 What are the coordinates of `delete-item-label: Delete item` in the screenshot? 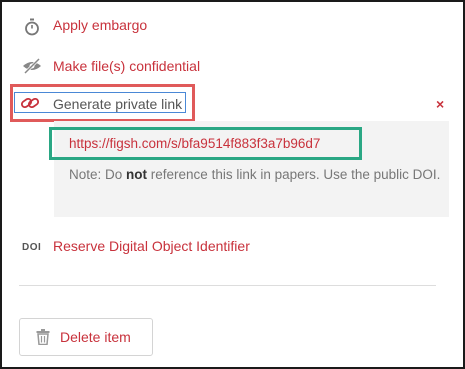 It's located at (95, 337).